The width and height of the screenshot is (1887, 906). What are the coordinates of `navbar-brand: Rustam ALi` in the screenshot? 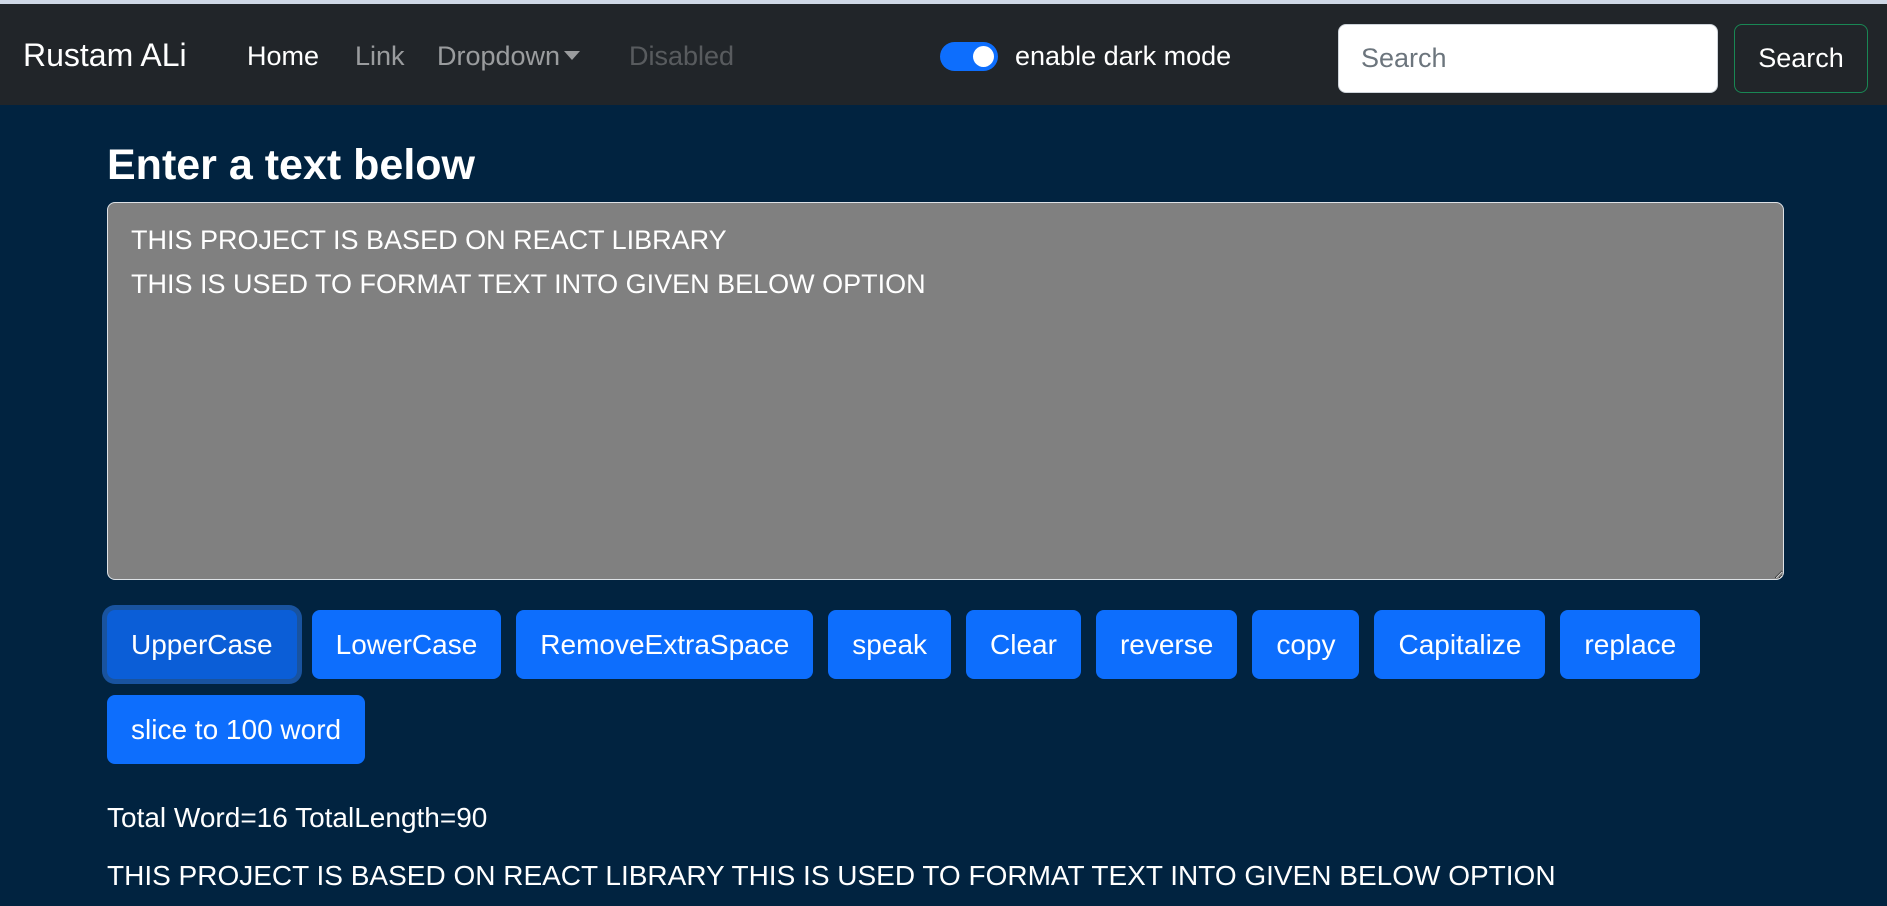 It's located at (105, 55).